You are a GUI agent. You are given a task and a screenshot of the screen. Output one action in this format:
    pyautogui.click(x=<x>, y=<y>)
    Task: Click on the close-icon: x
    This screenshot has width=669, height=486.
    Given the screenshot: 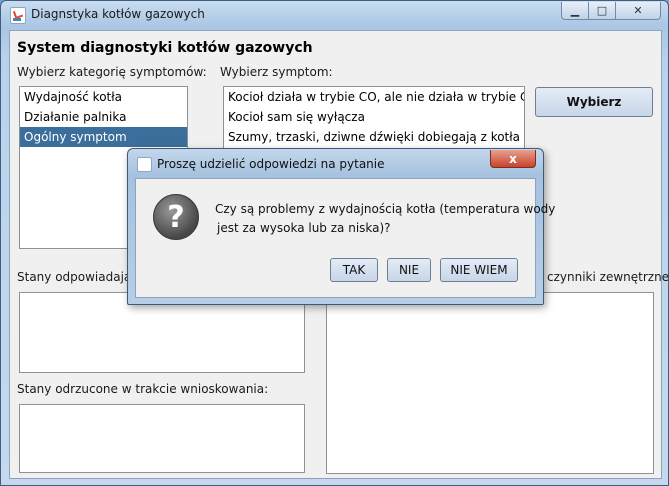 What is the action you would take?
    pyautogui.click(x=513, y=158)
    